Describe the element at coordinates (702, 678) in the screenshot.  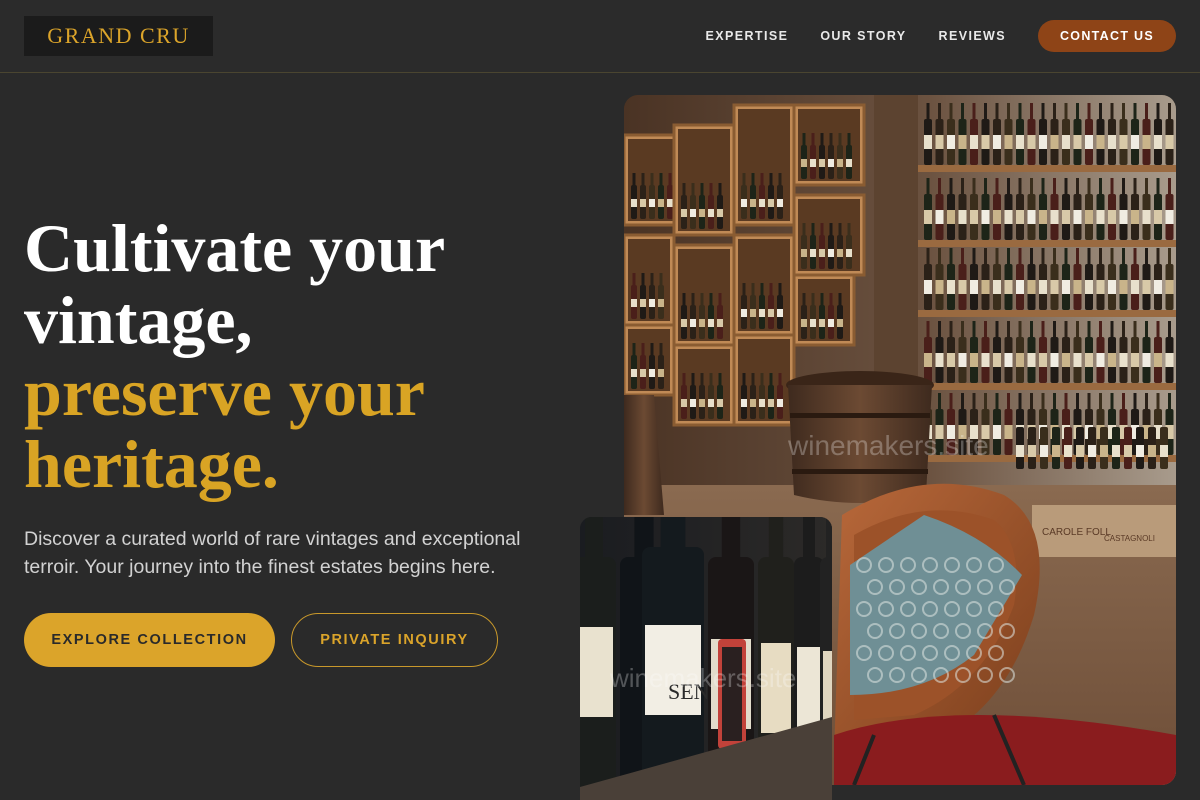
I see `small-photo-watermark: winemakers.site` at that location.